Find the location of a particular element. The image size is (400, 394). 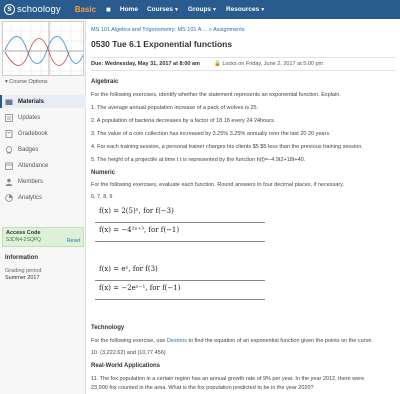

course-options-label: Course Options is located at coordinates (28, 82).